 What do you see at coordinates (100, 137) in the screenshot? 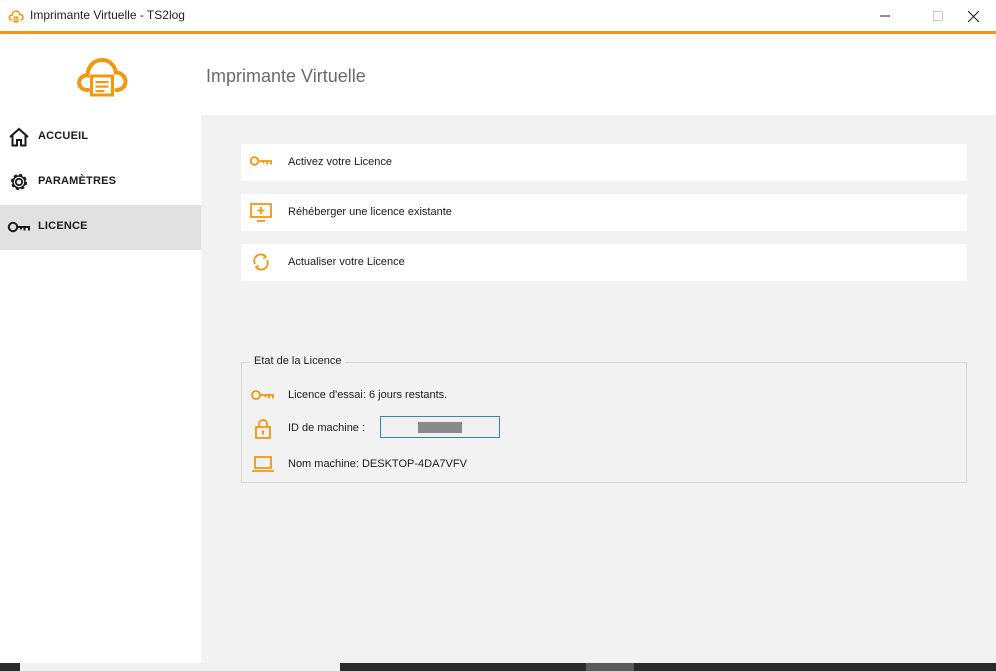
I see `sidebar-item-accueil: ACCUEIL` at bounding box center [100, 137].